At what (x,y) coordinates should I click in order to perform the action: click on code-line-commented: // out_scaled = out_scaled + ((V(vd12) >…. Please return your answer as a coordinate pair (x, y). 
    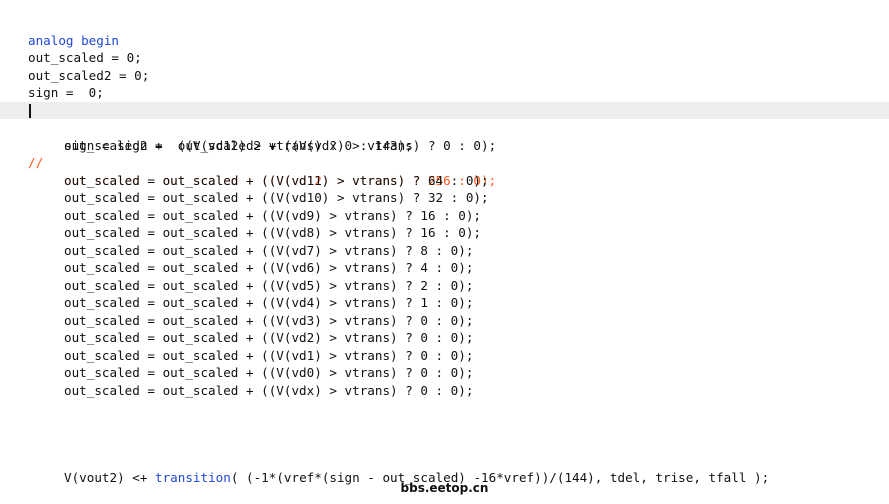
    Looking at the image, I should click on (444, 162).